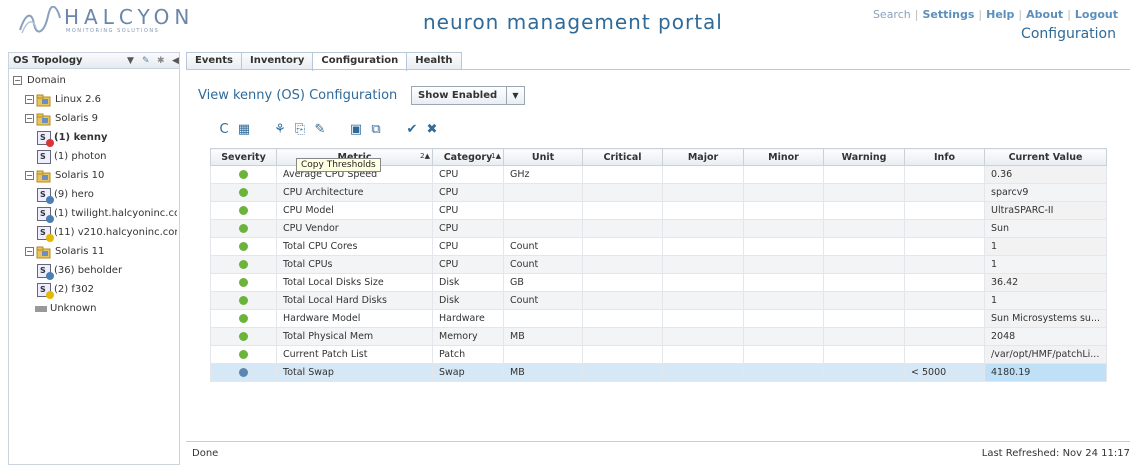  Describe the element at coordinates (1000, 14) in the screenshot. I see `help-link: Help` at that location.